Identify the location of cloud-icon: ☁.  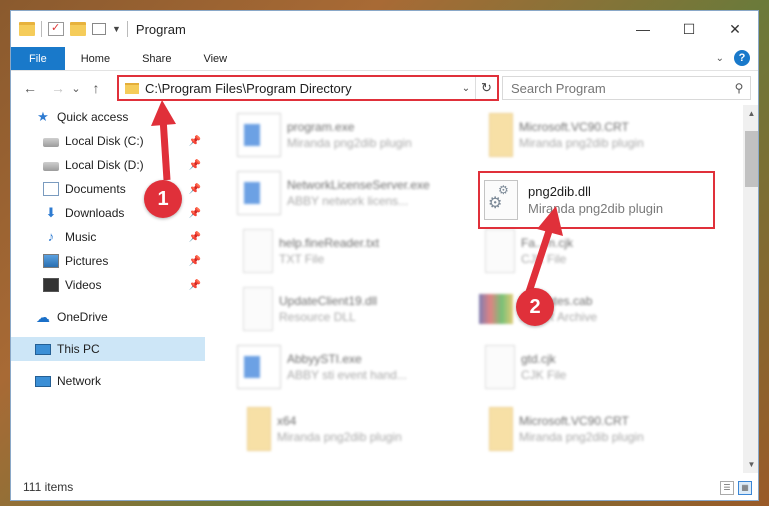
(43, 317).